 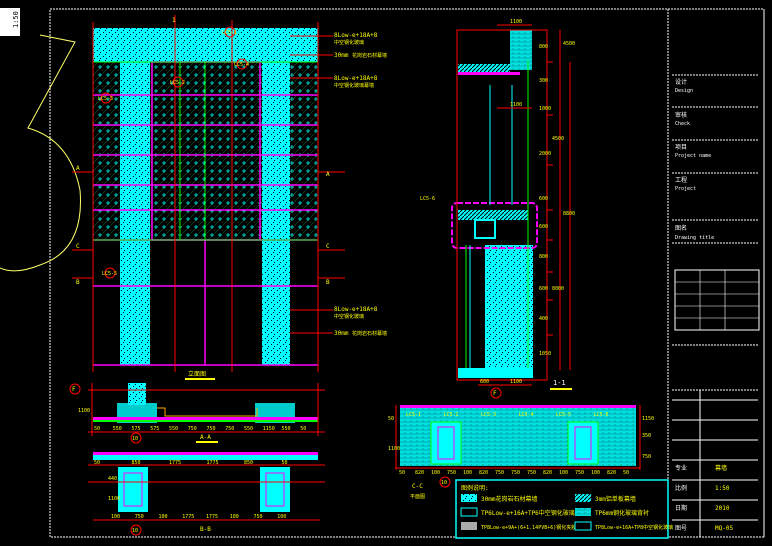 I want to click on callout: LC5-4, so click(x=241, y=65).